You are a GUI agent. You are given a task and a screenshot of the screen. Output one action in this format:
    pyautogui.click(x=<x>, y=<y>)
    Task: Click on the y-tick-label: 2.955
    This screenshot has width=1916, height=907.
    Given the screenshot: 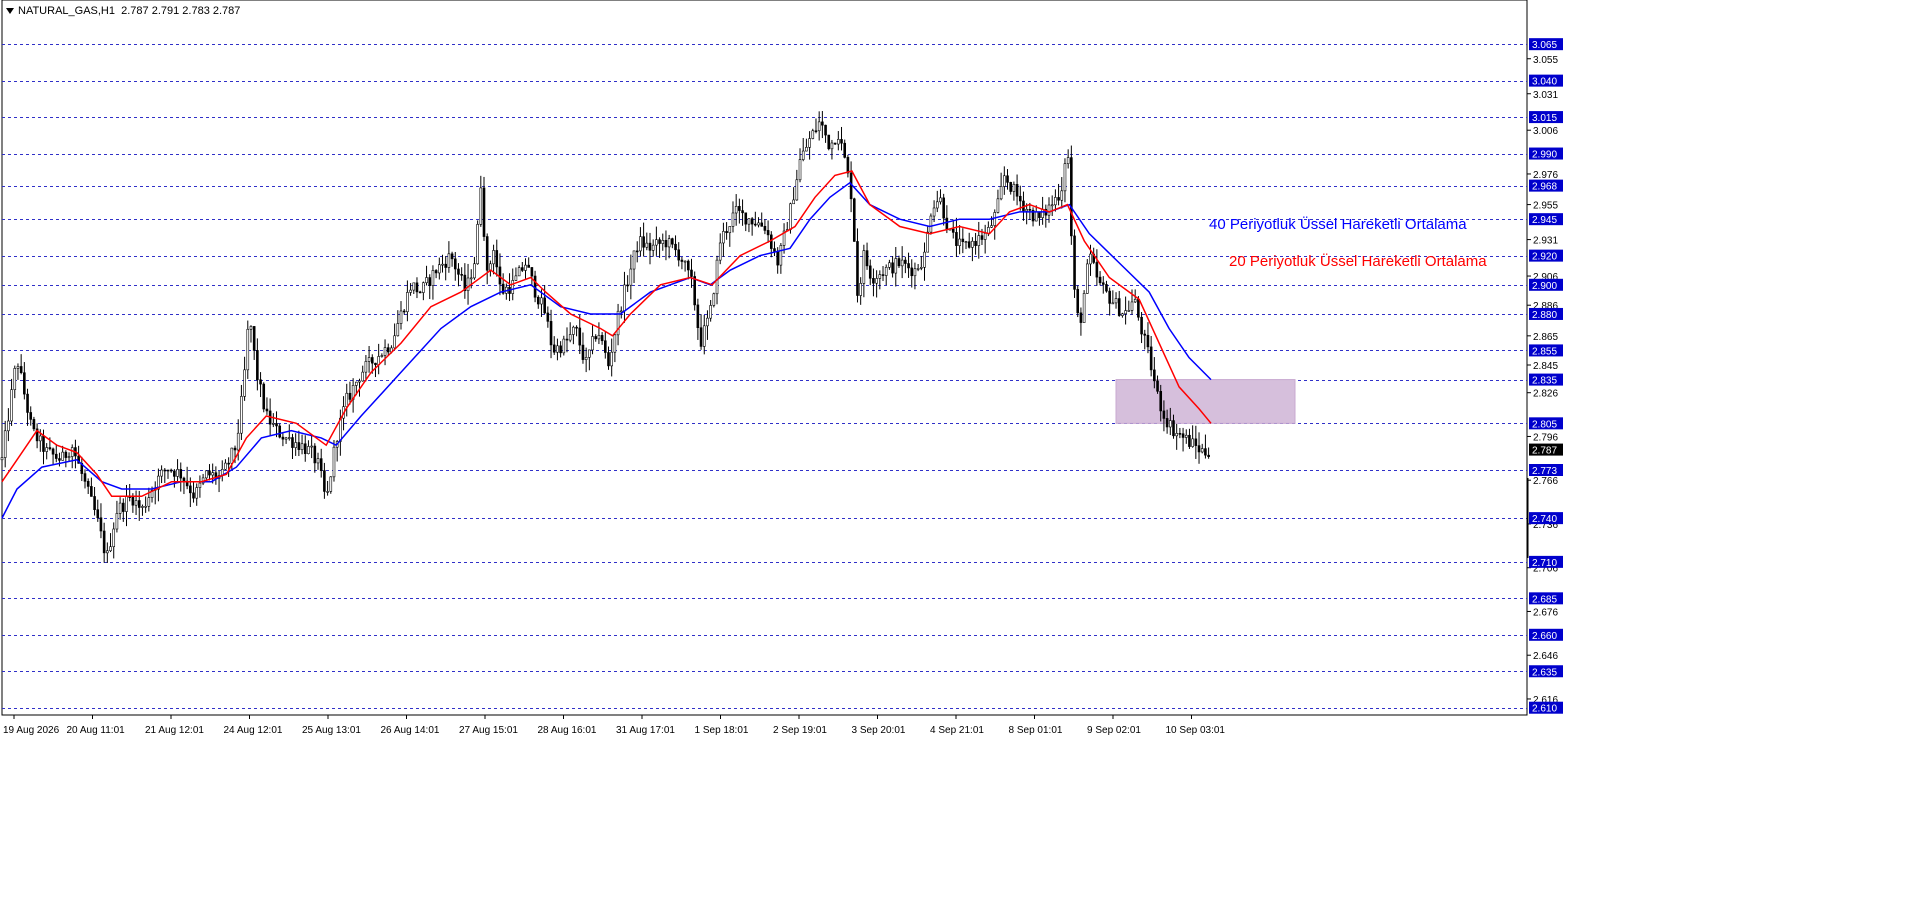 What is the action you would take?
    pyautogui.click(x=1545, y=206)
    